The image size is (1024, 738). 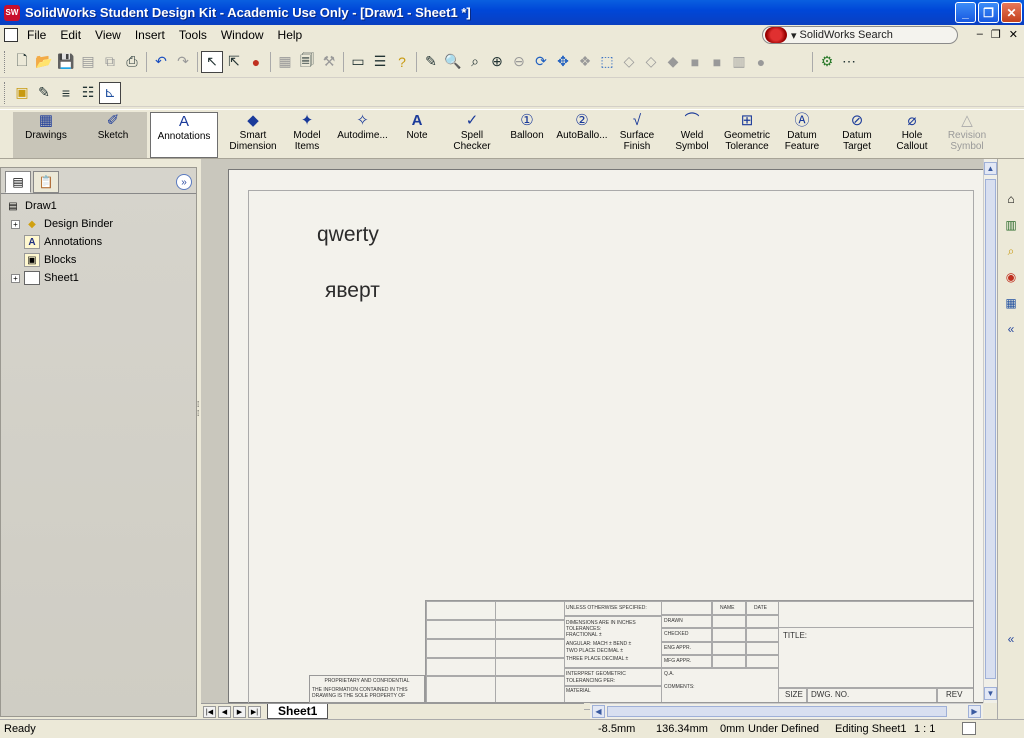 I want to click on scroll-right-icon: ▶, so click(x=974, y=711).